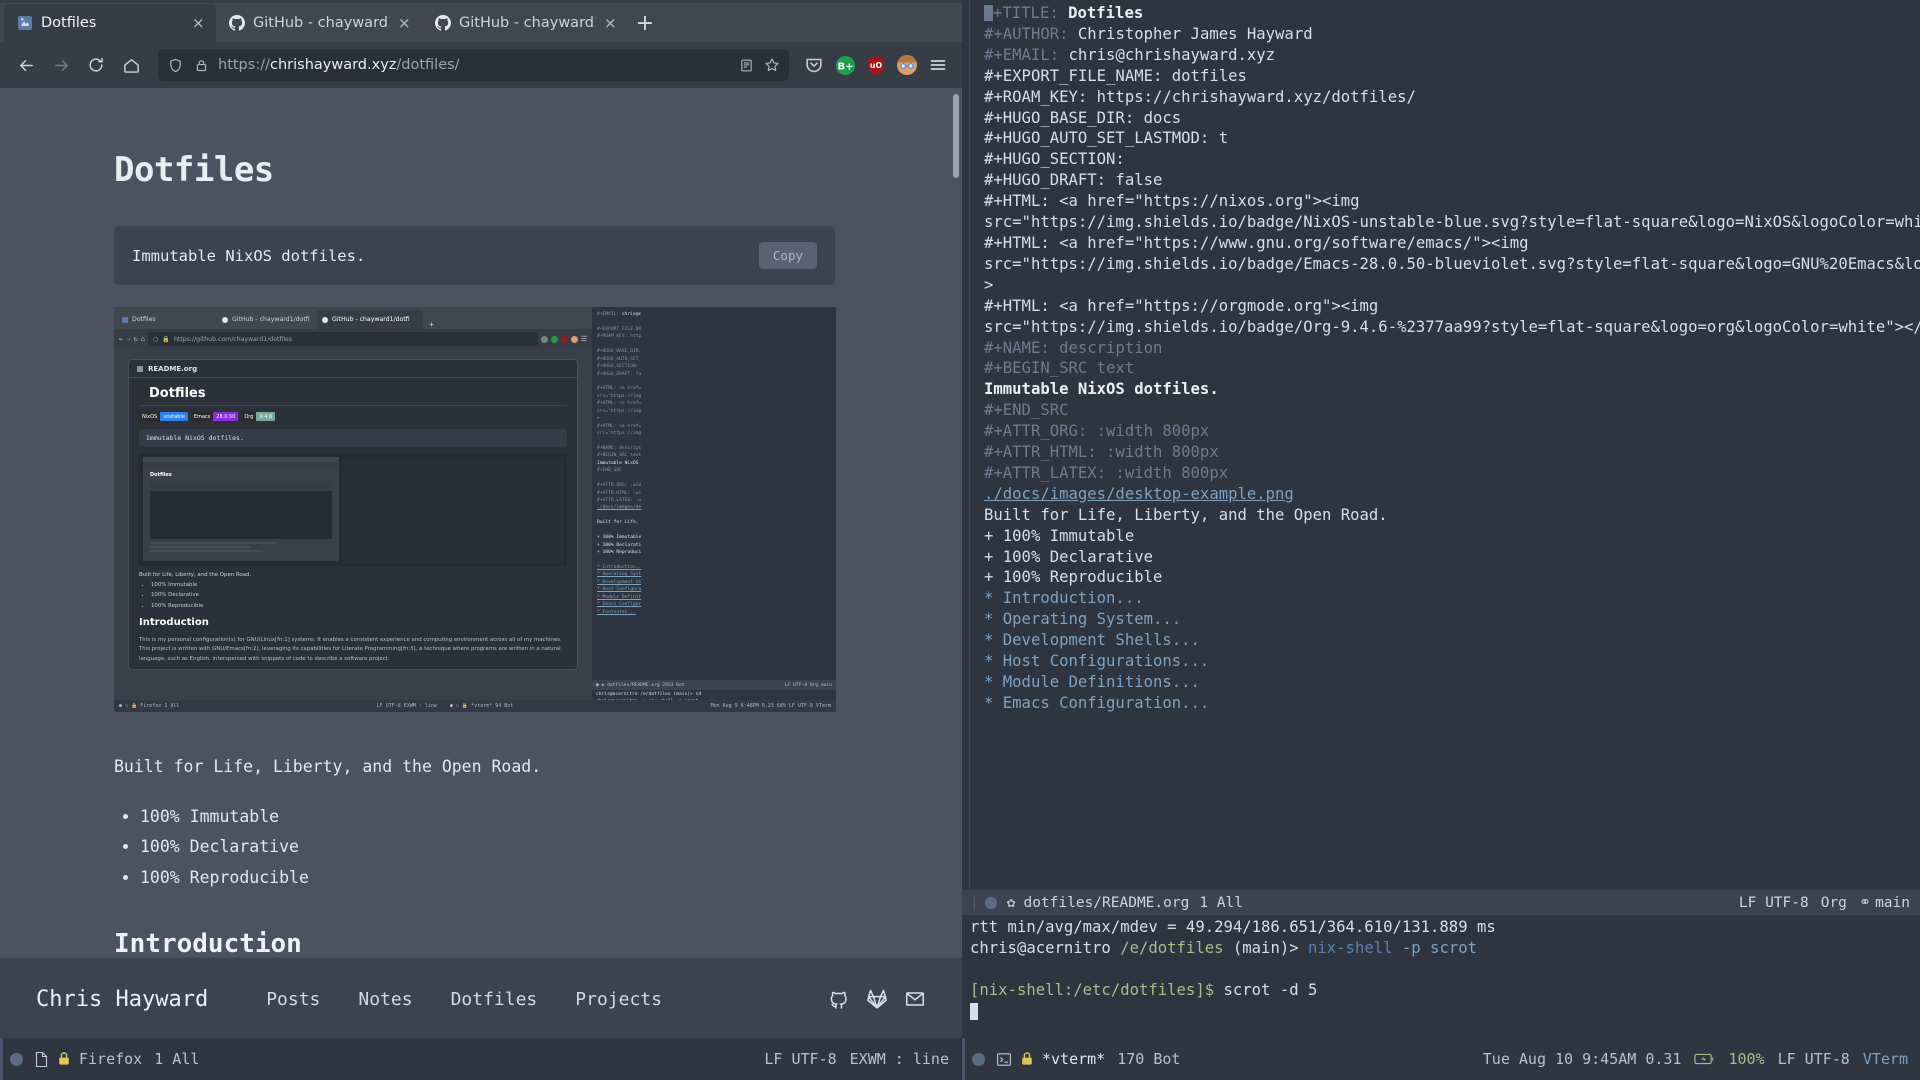 The height and width of the screenshot is (1080, 1920). Describe the element at coordinates (907, 65) in the screenshot. I see `account-avatar-icon` at that location.